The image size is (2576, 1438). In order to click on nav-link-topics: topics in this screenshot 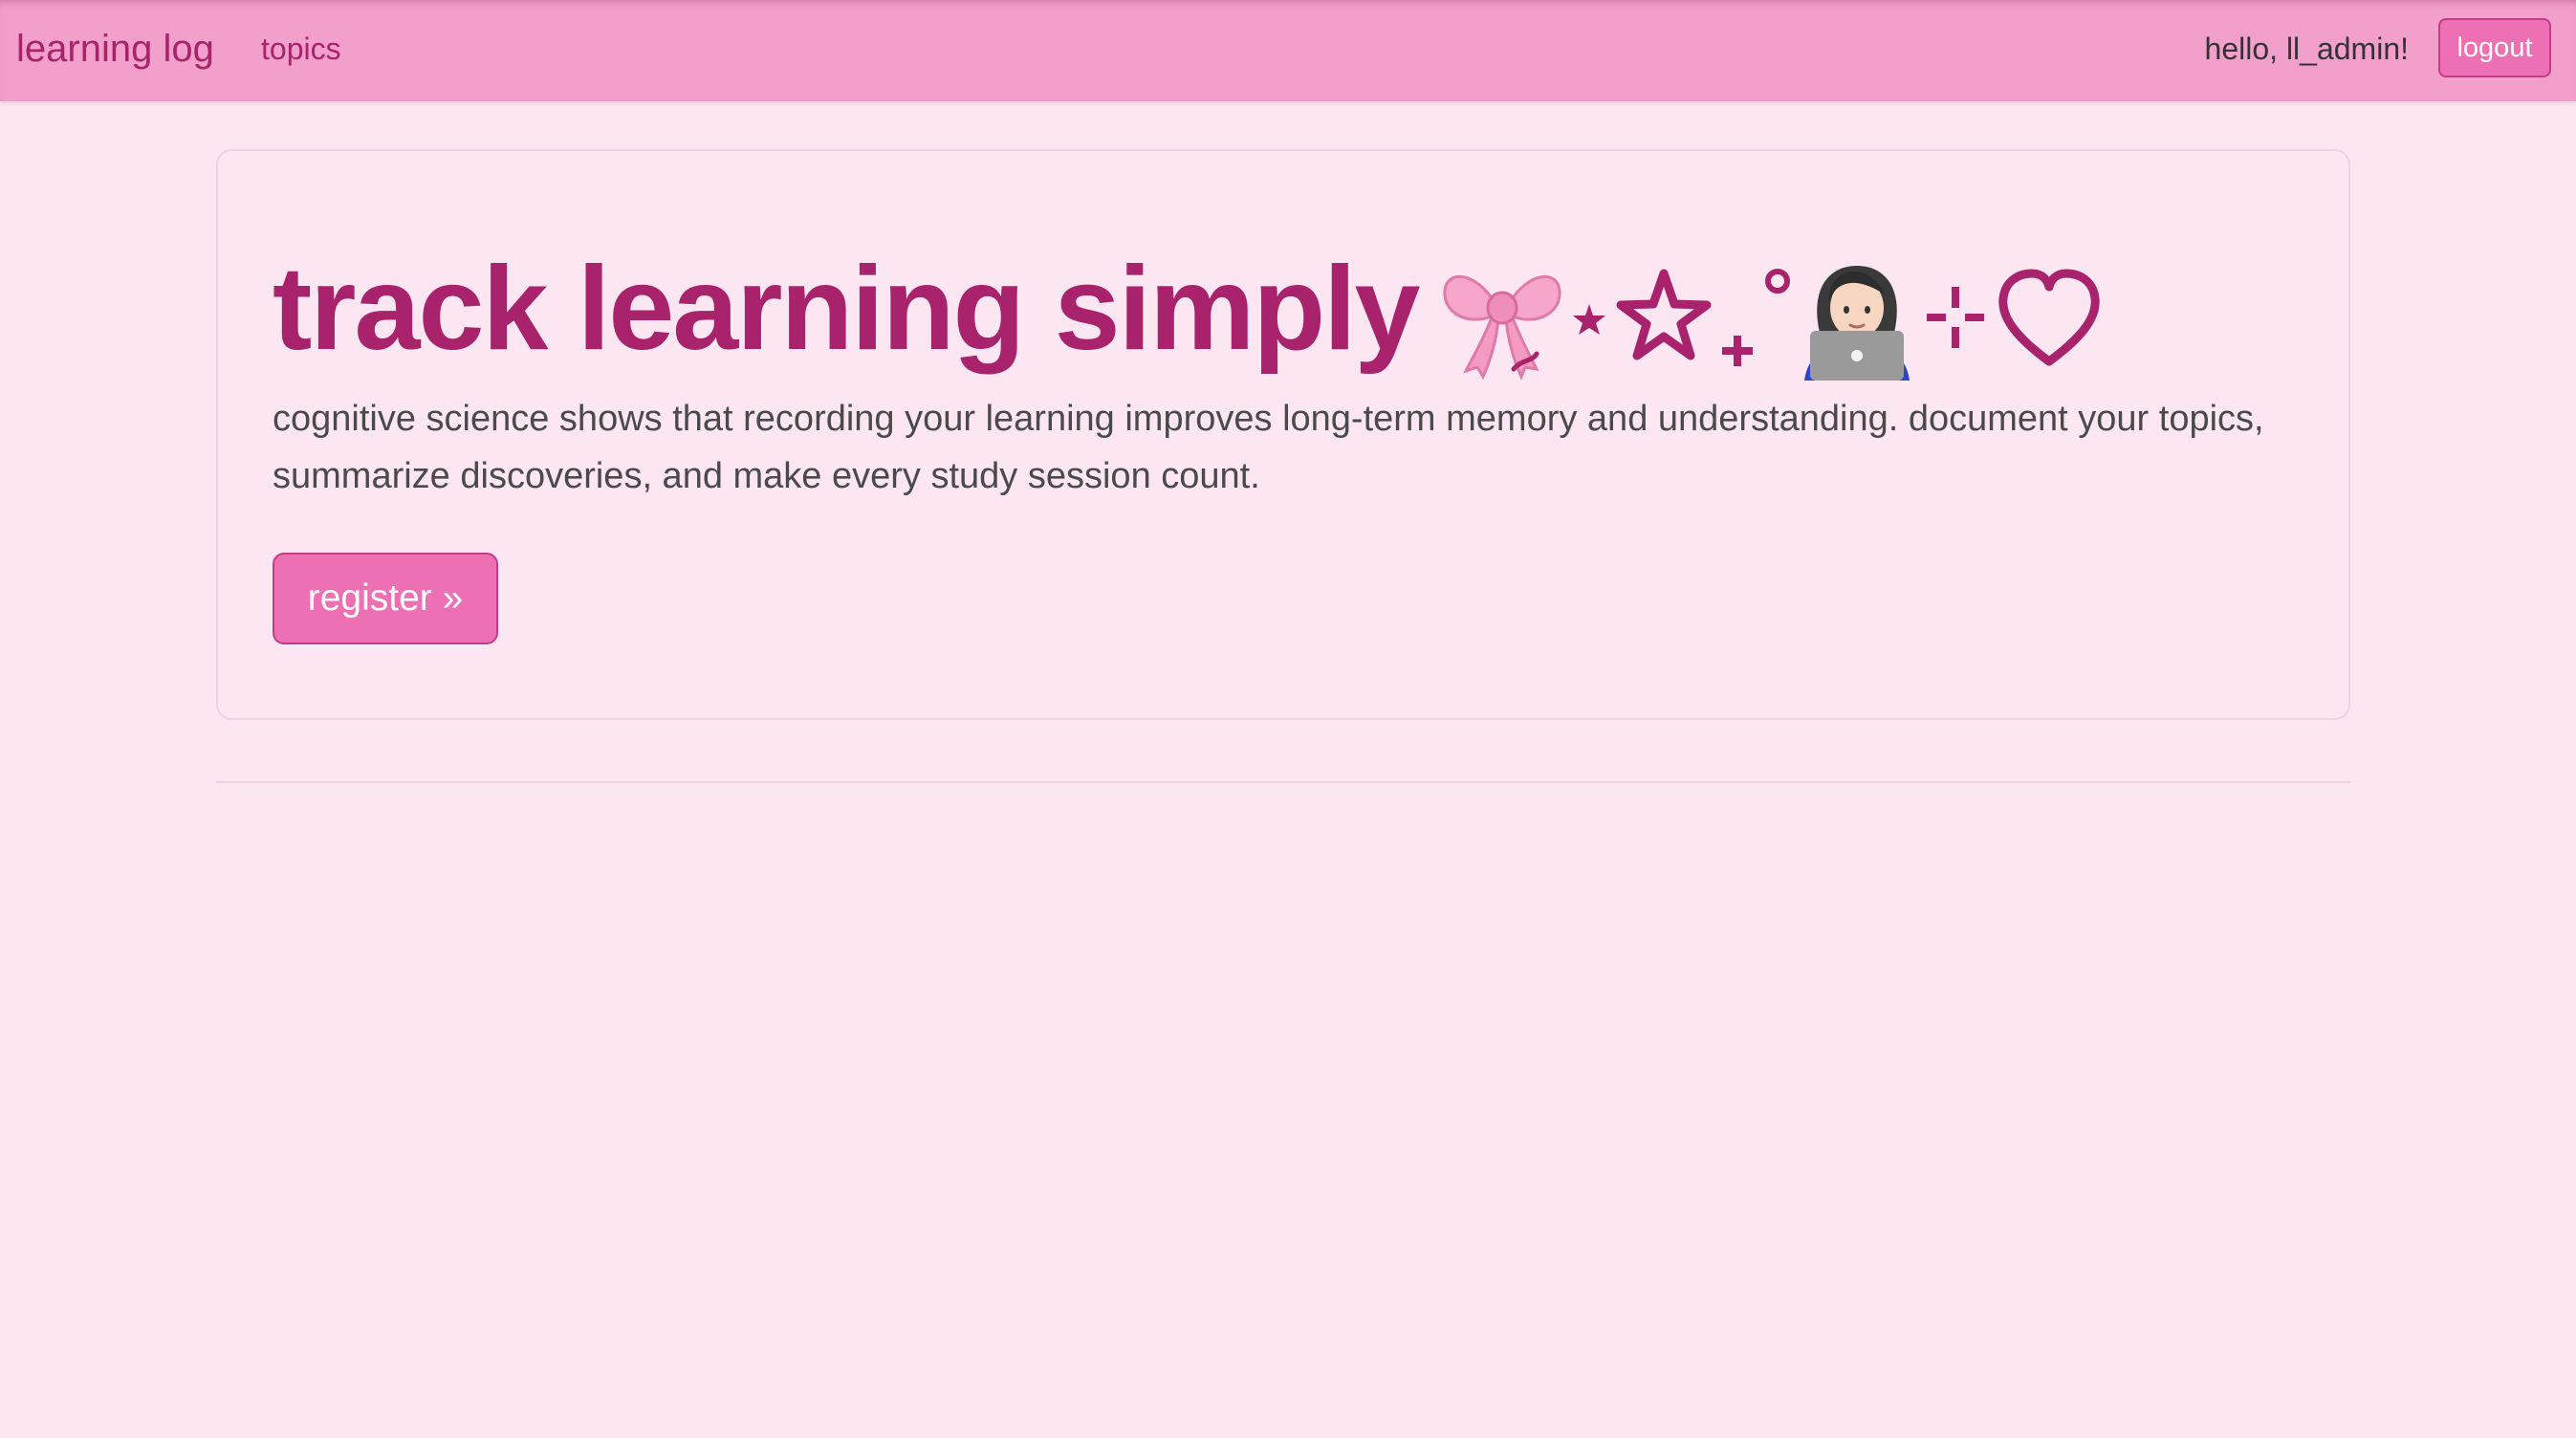, I will do `click(301, 49)`.